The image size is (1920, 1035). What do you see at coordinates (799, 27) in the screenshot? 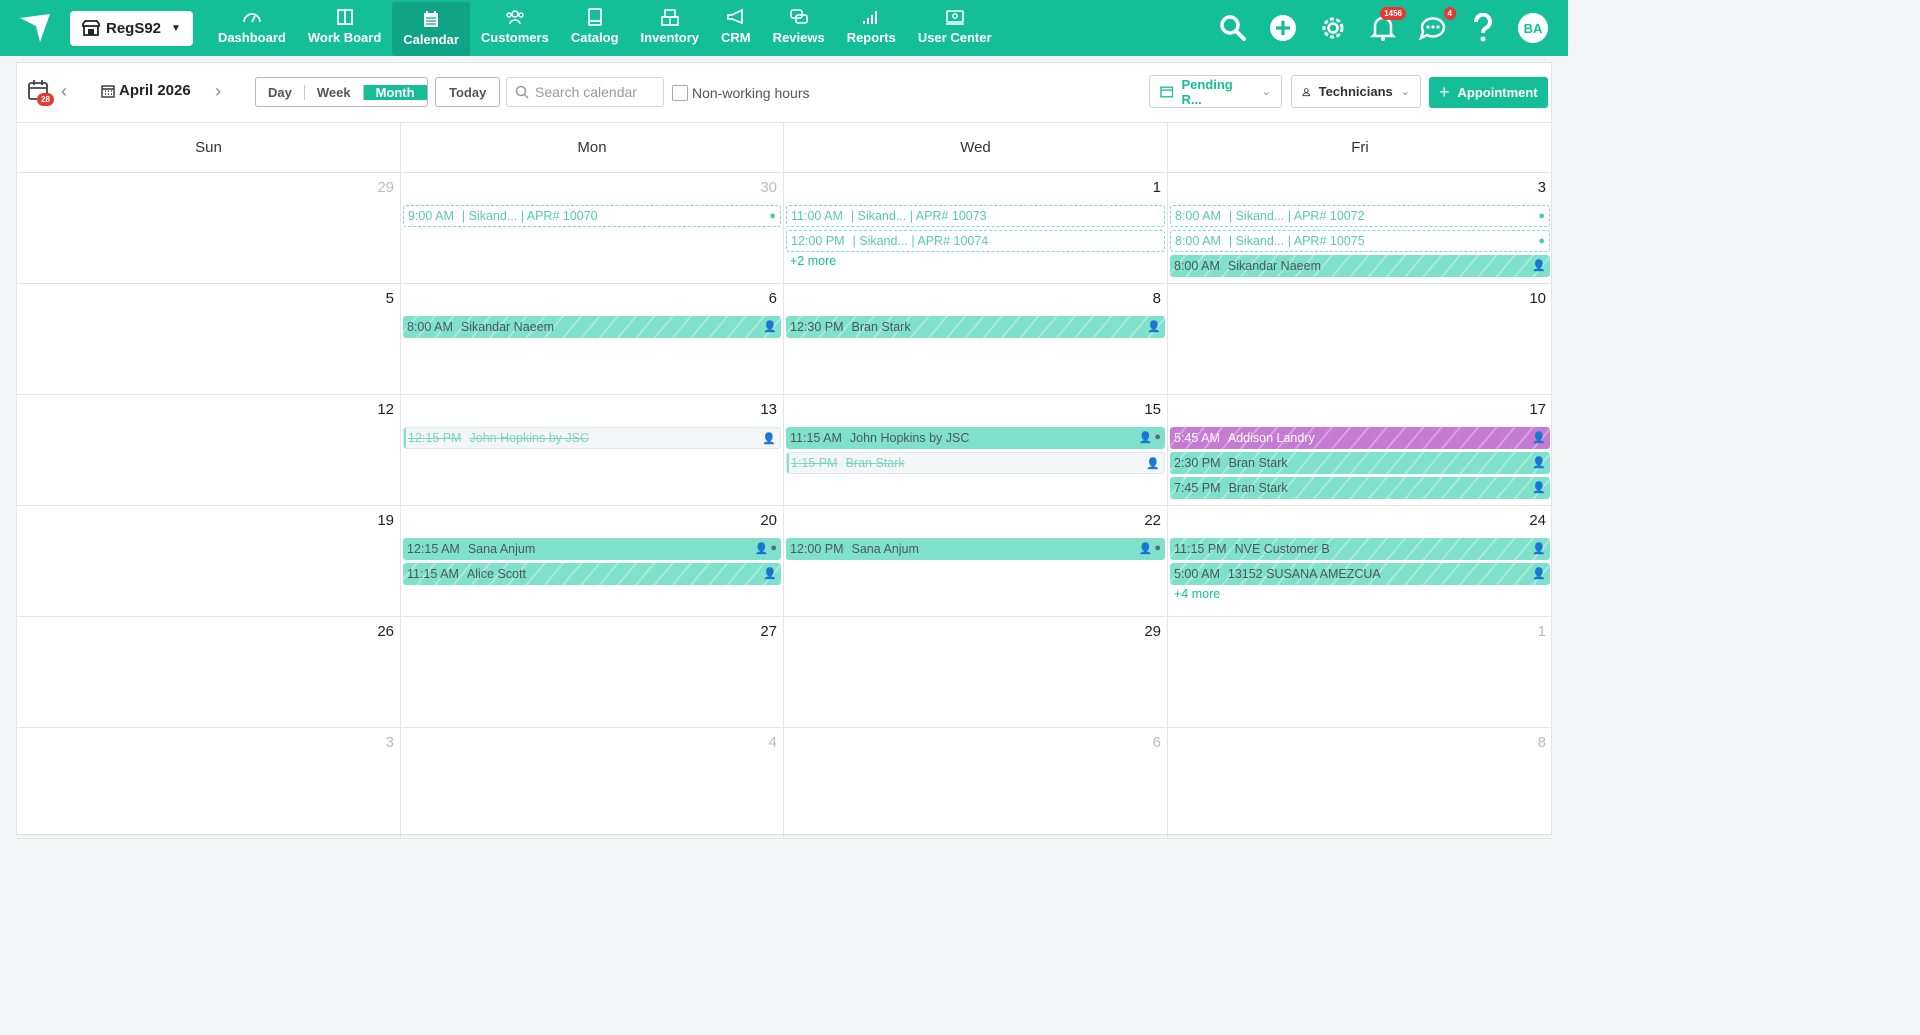
I see `nav-item-reviews: Reviews` at bounding box center [799, 27].